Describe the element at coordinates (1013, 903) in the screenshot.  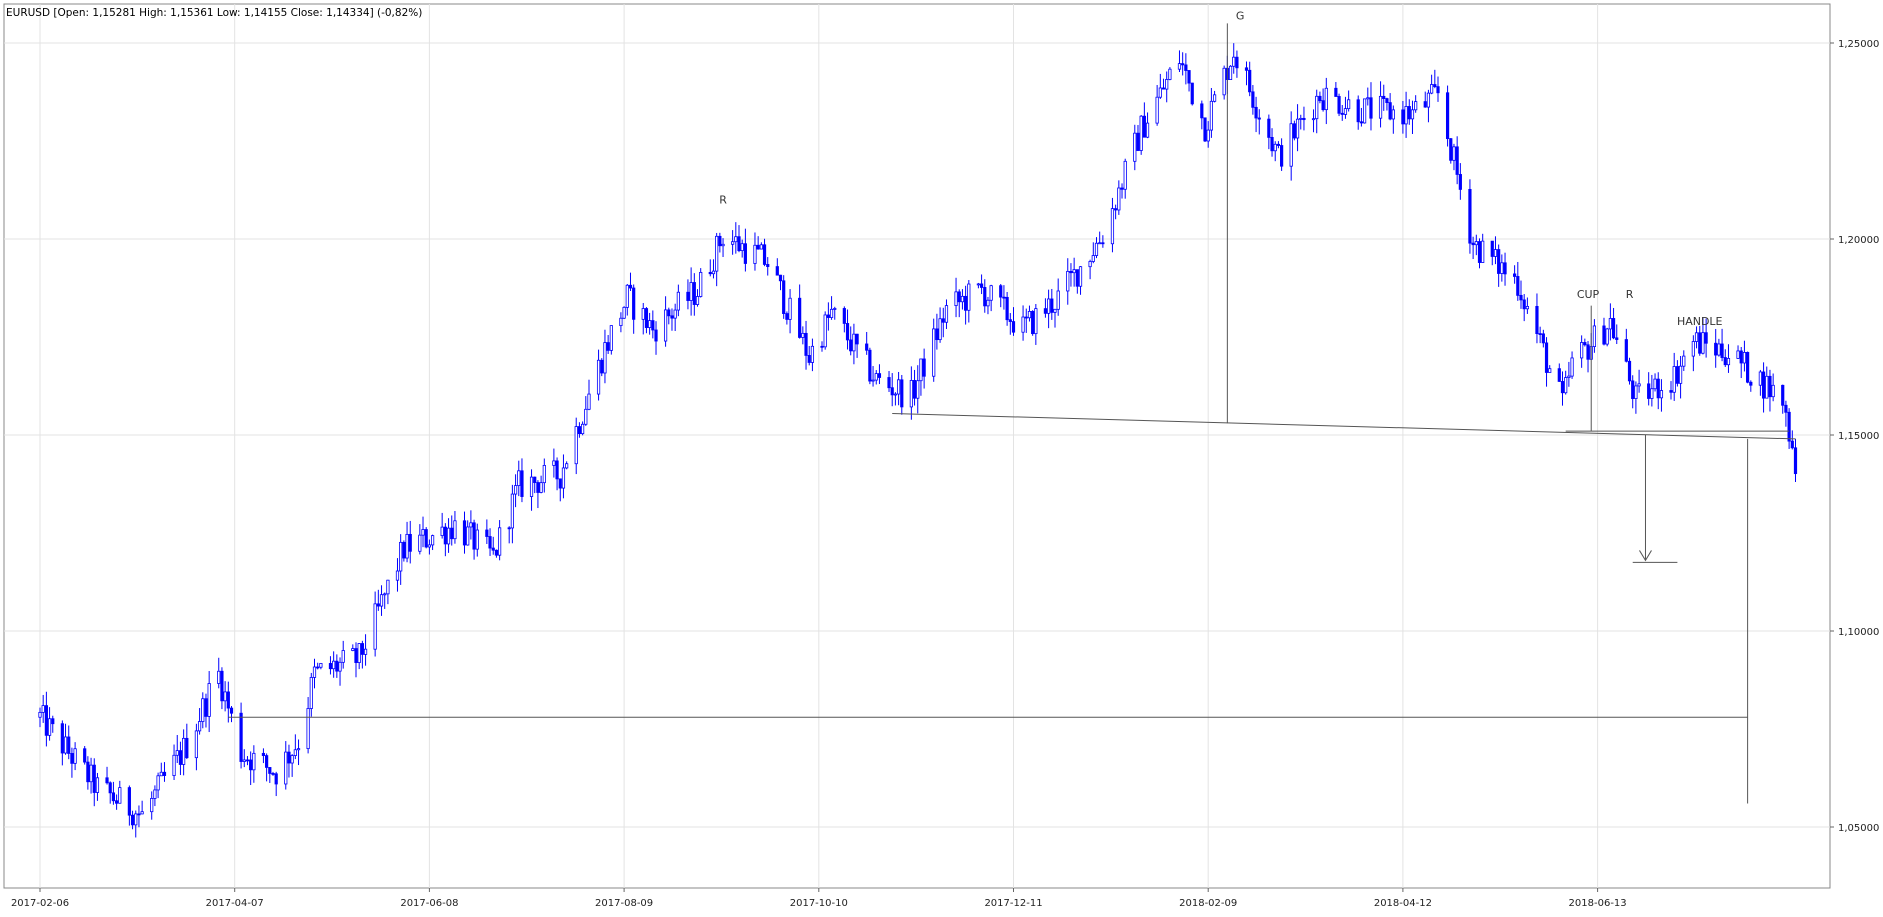
I see `x-tick-label: 2017-12-11` at that location.